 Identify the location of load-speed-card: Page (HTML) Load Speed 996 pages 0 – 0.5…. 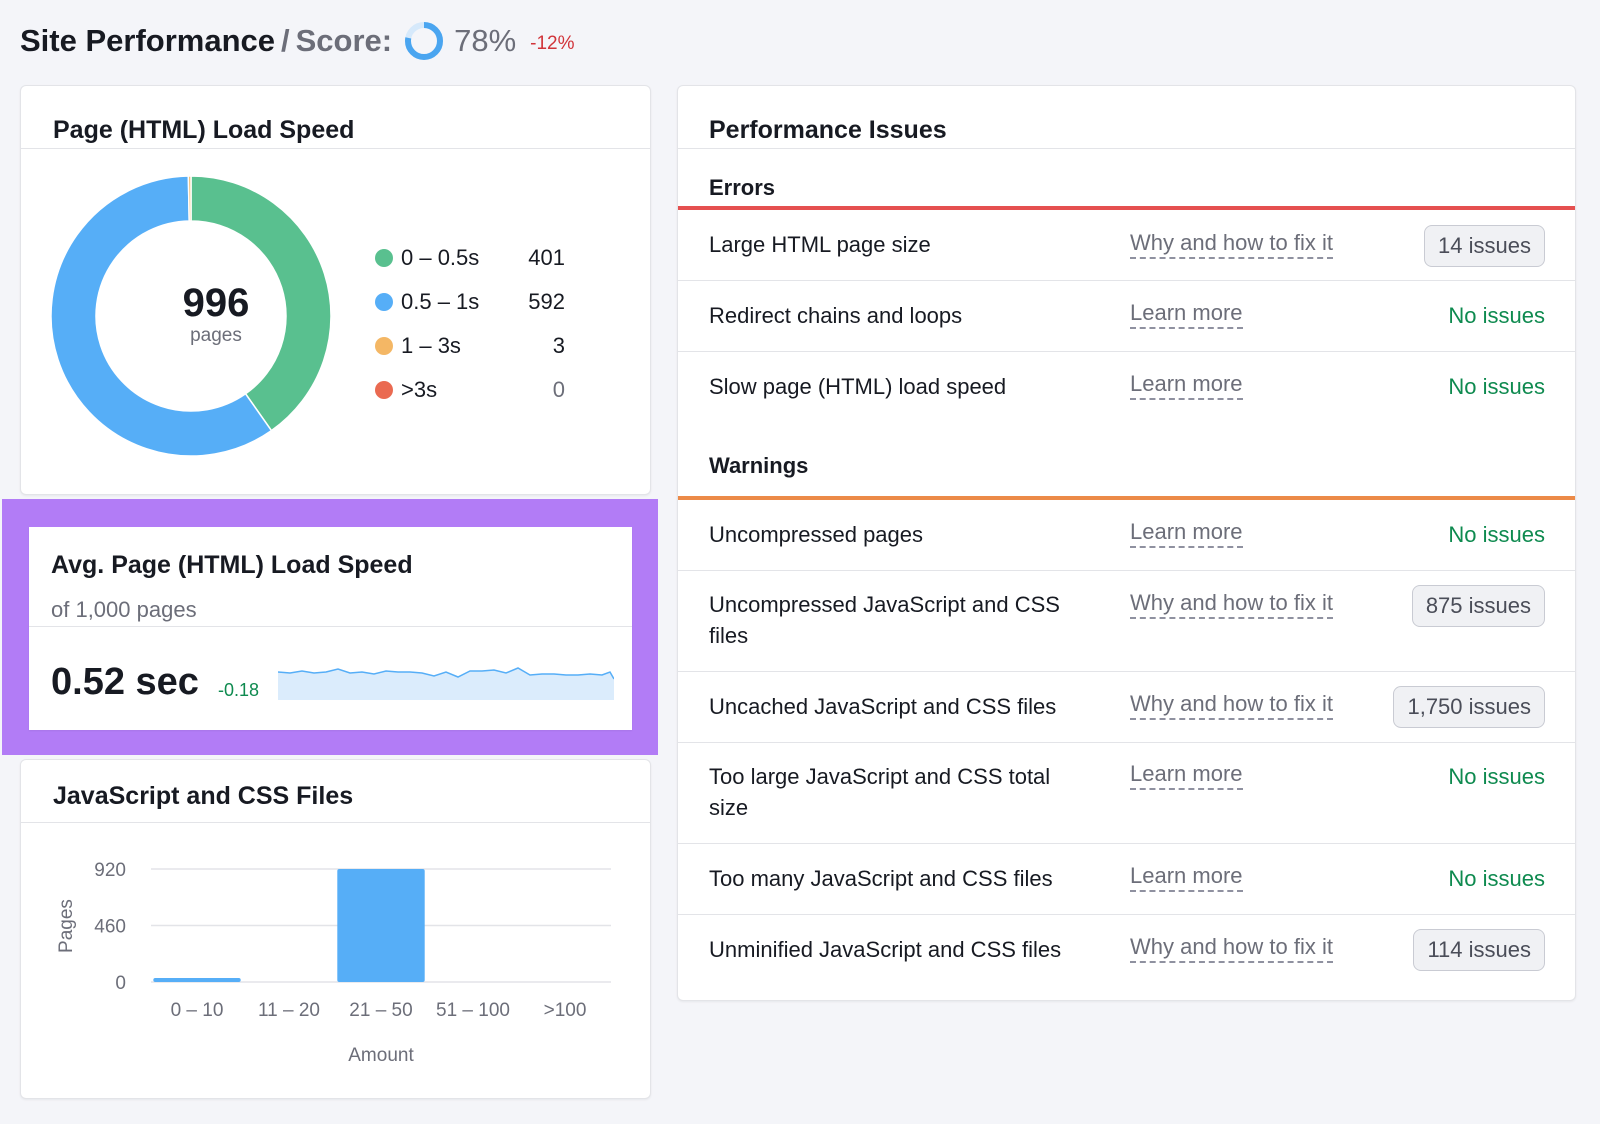
(335, 290).